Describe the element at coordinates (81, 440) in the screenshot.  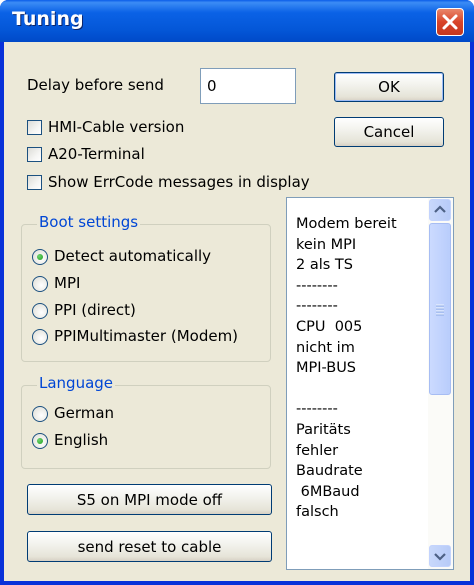
I see `language-english-label: English` at that location.